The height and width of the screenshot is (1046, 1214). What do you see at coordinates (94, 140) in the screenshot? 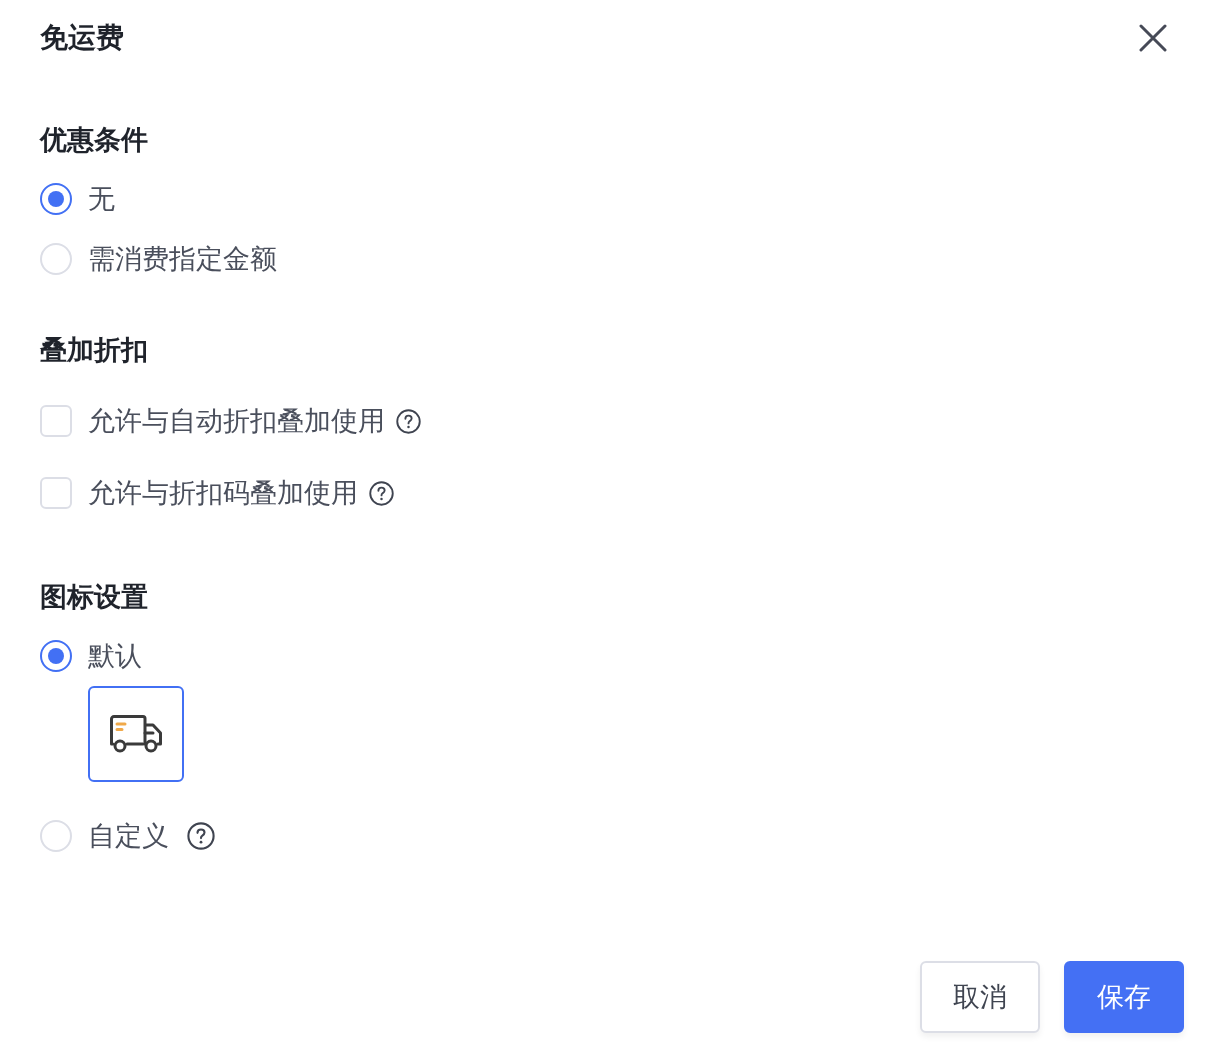
I see `section-heading: 优惠条件` at bounding box center [94, 140].